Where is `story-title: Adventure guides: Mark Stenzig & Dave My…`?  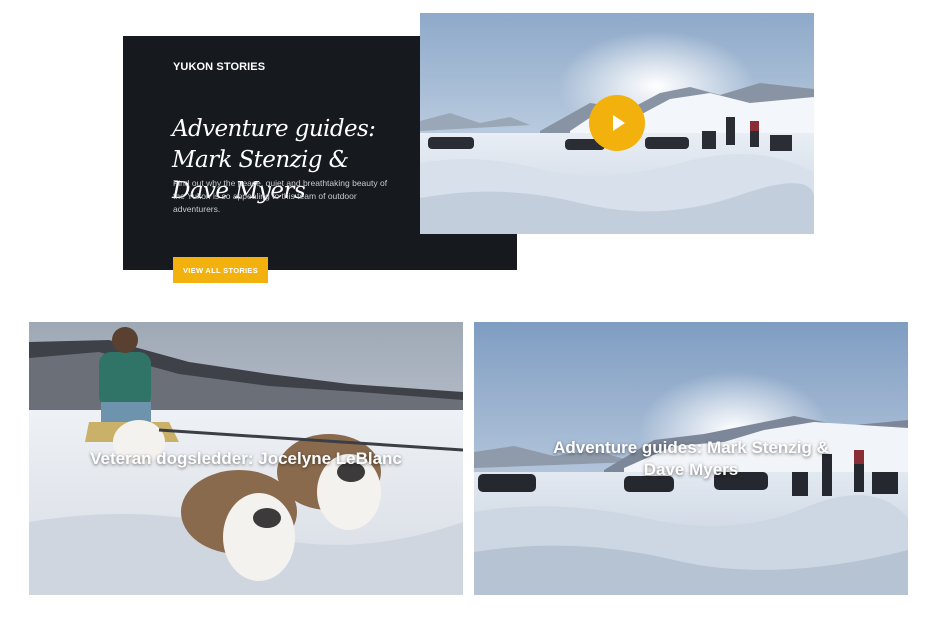 story-title: Adventure guides: Mark Stenzig & Dave My… is located at coordinates (691, 458).